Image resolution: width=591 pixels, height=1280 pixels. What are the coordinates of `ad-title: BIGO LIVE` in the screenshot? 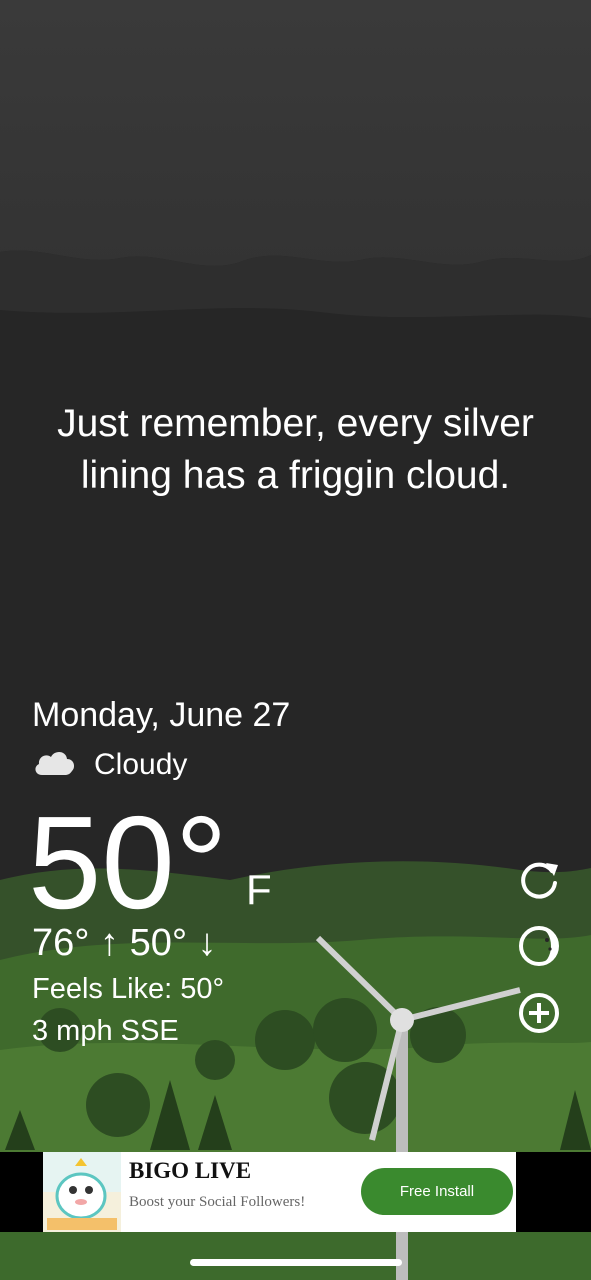 It's located at (190, 1170).